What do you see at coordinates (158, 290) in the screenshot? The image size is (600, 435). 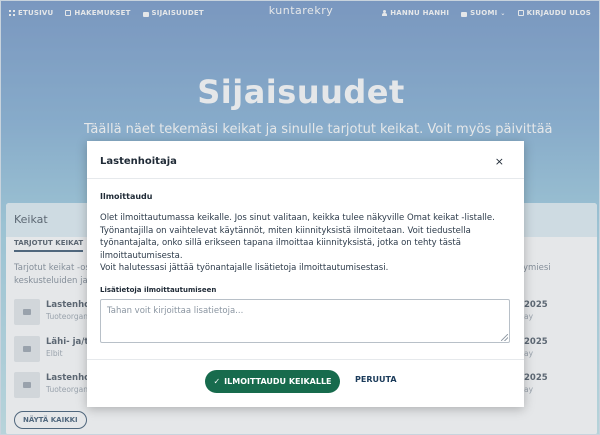 I see `additional-info-label: Lisätietoja ilmoittautumiseen` at bounding box center [158, 290].